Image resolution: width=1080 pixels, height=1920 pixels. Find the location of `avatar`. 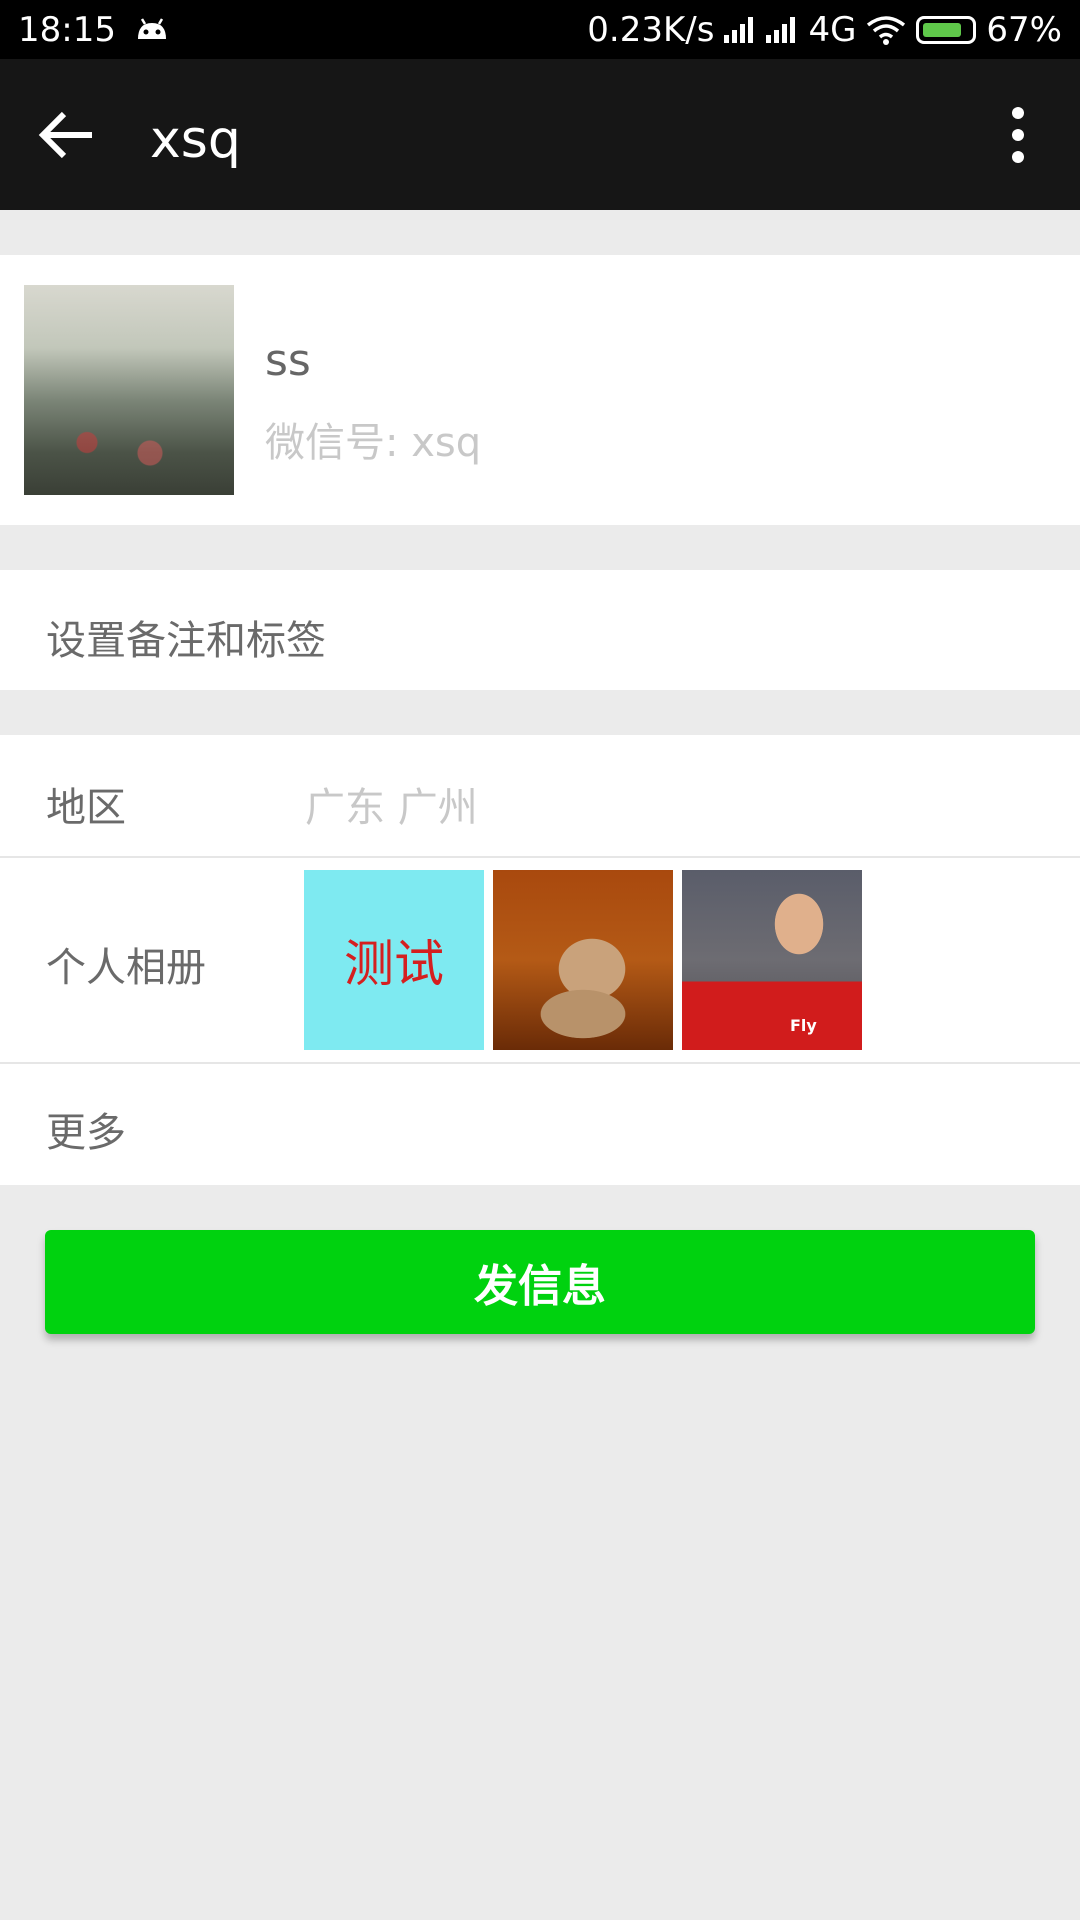

avatar is located at coordinates (129, 390).